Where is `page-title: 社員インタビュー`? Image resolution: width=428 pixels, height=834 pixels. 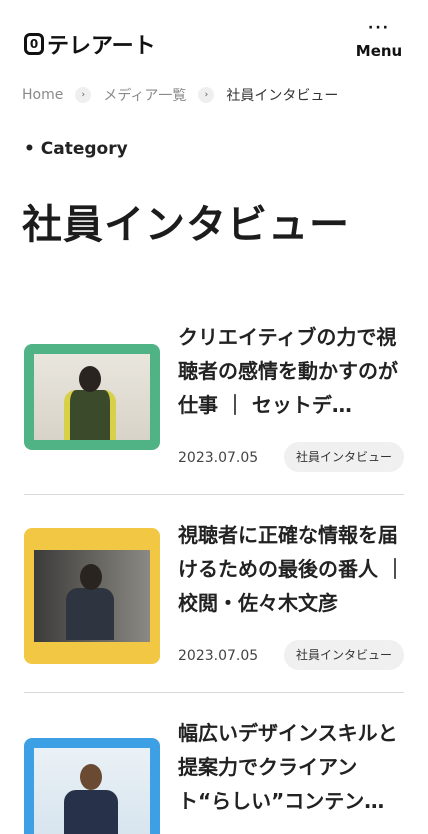 page-title: 社員インタビュー is located at coordinates (186, 225).